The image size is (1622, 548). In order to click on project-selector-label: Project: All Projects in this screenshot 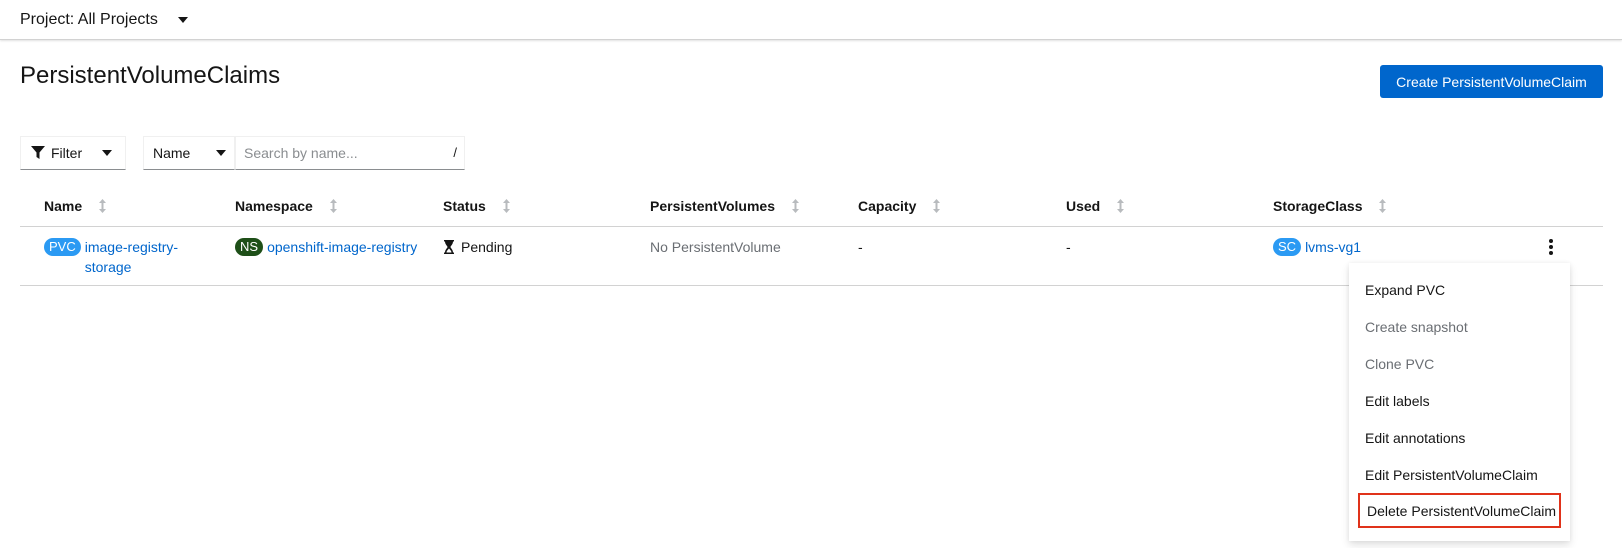, I will do `click(89, 19)`.